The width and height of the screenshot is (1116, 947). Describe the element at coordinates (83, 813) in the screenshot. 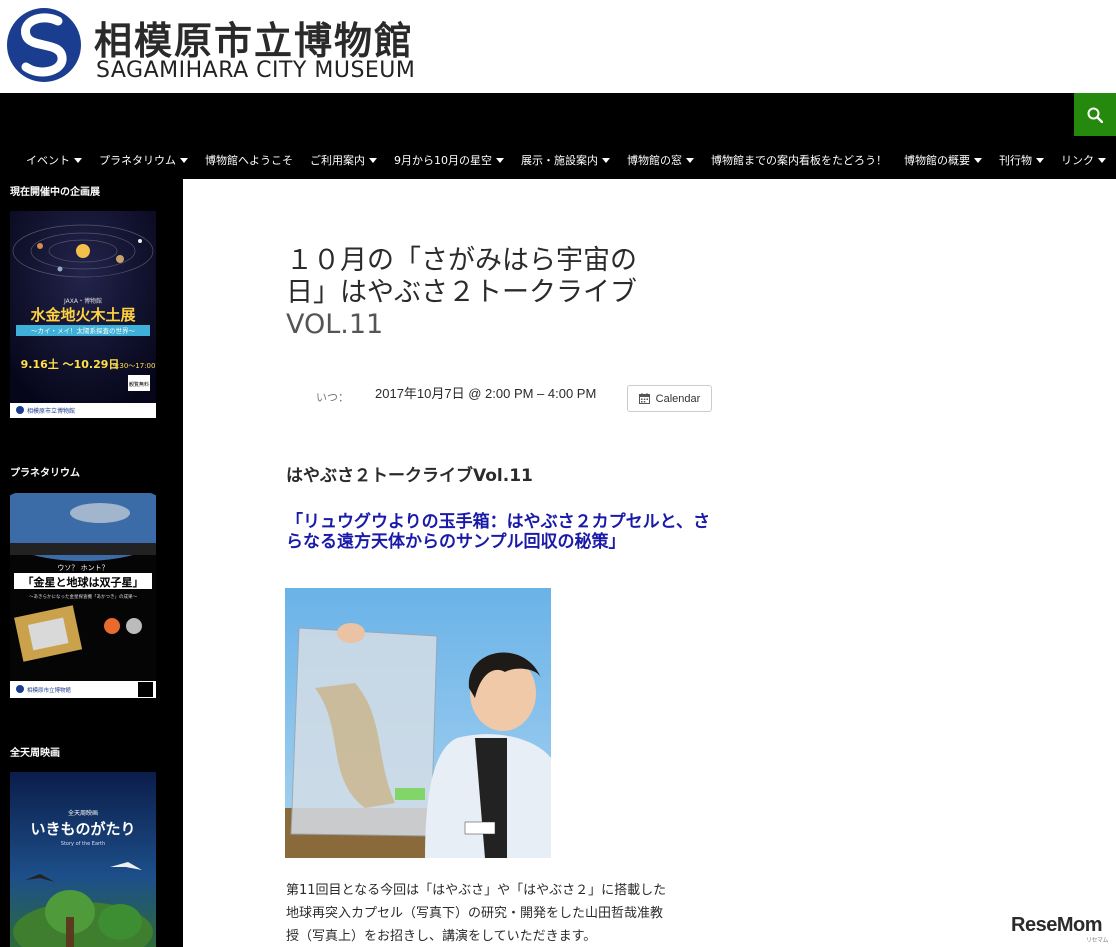

I see `poster3-label: 全天周映画` at that location.